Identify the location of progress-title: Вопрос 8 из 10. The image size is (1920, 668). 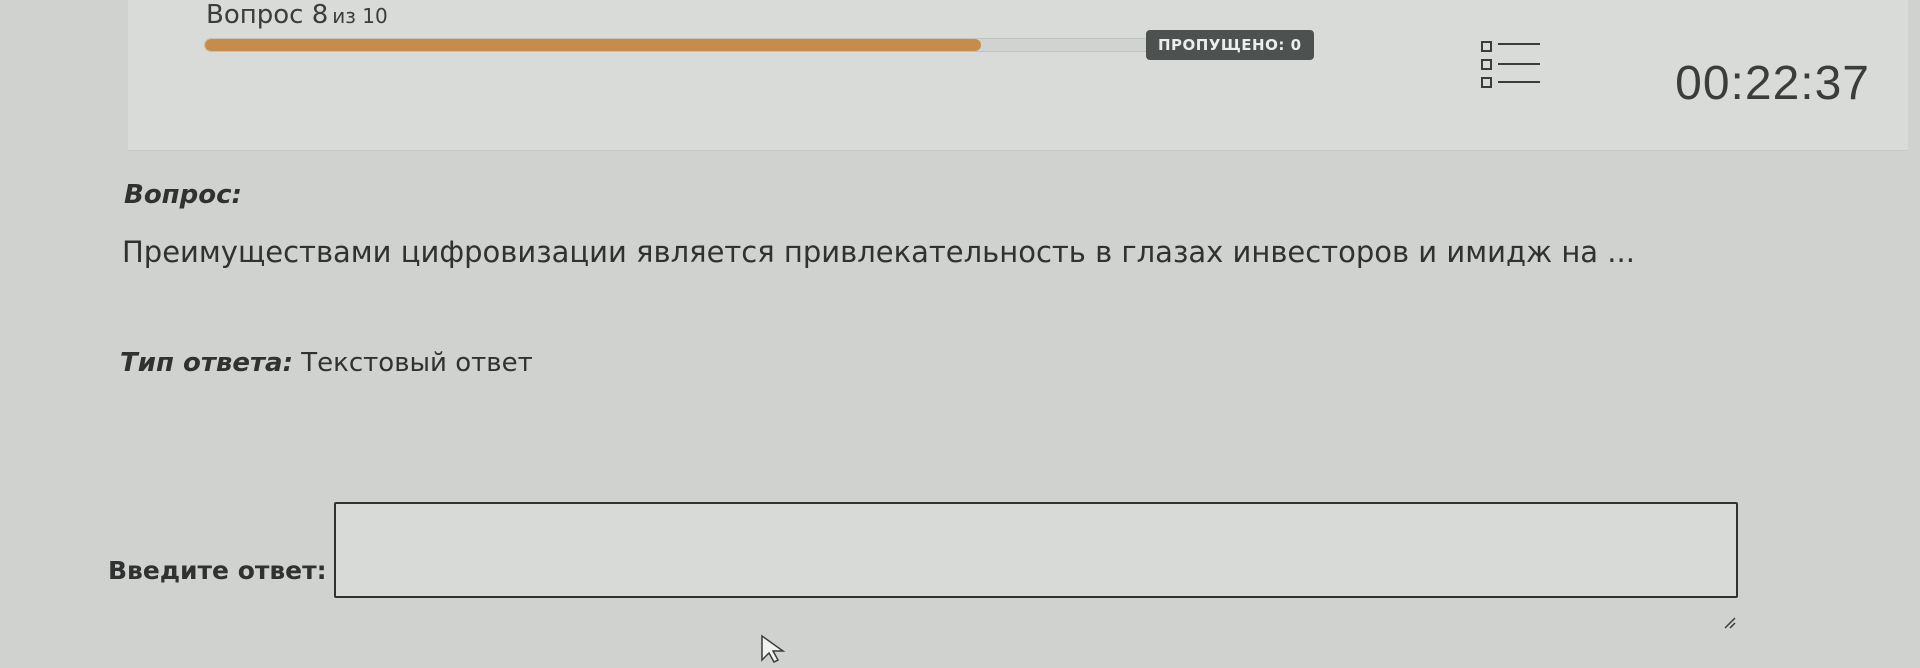
(297, 15).